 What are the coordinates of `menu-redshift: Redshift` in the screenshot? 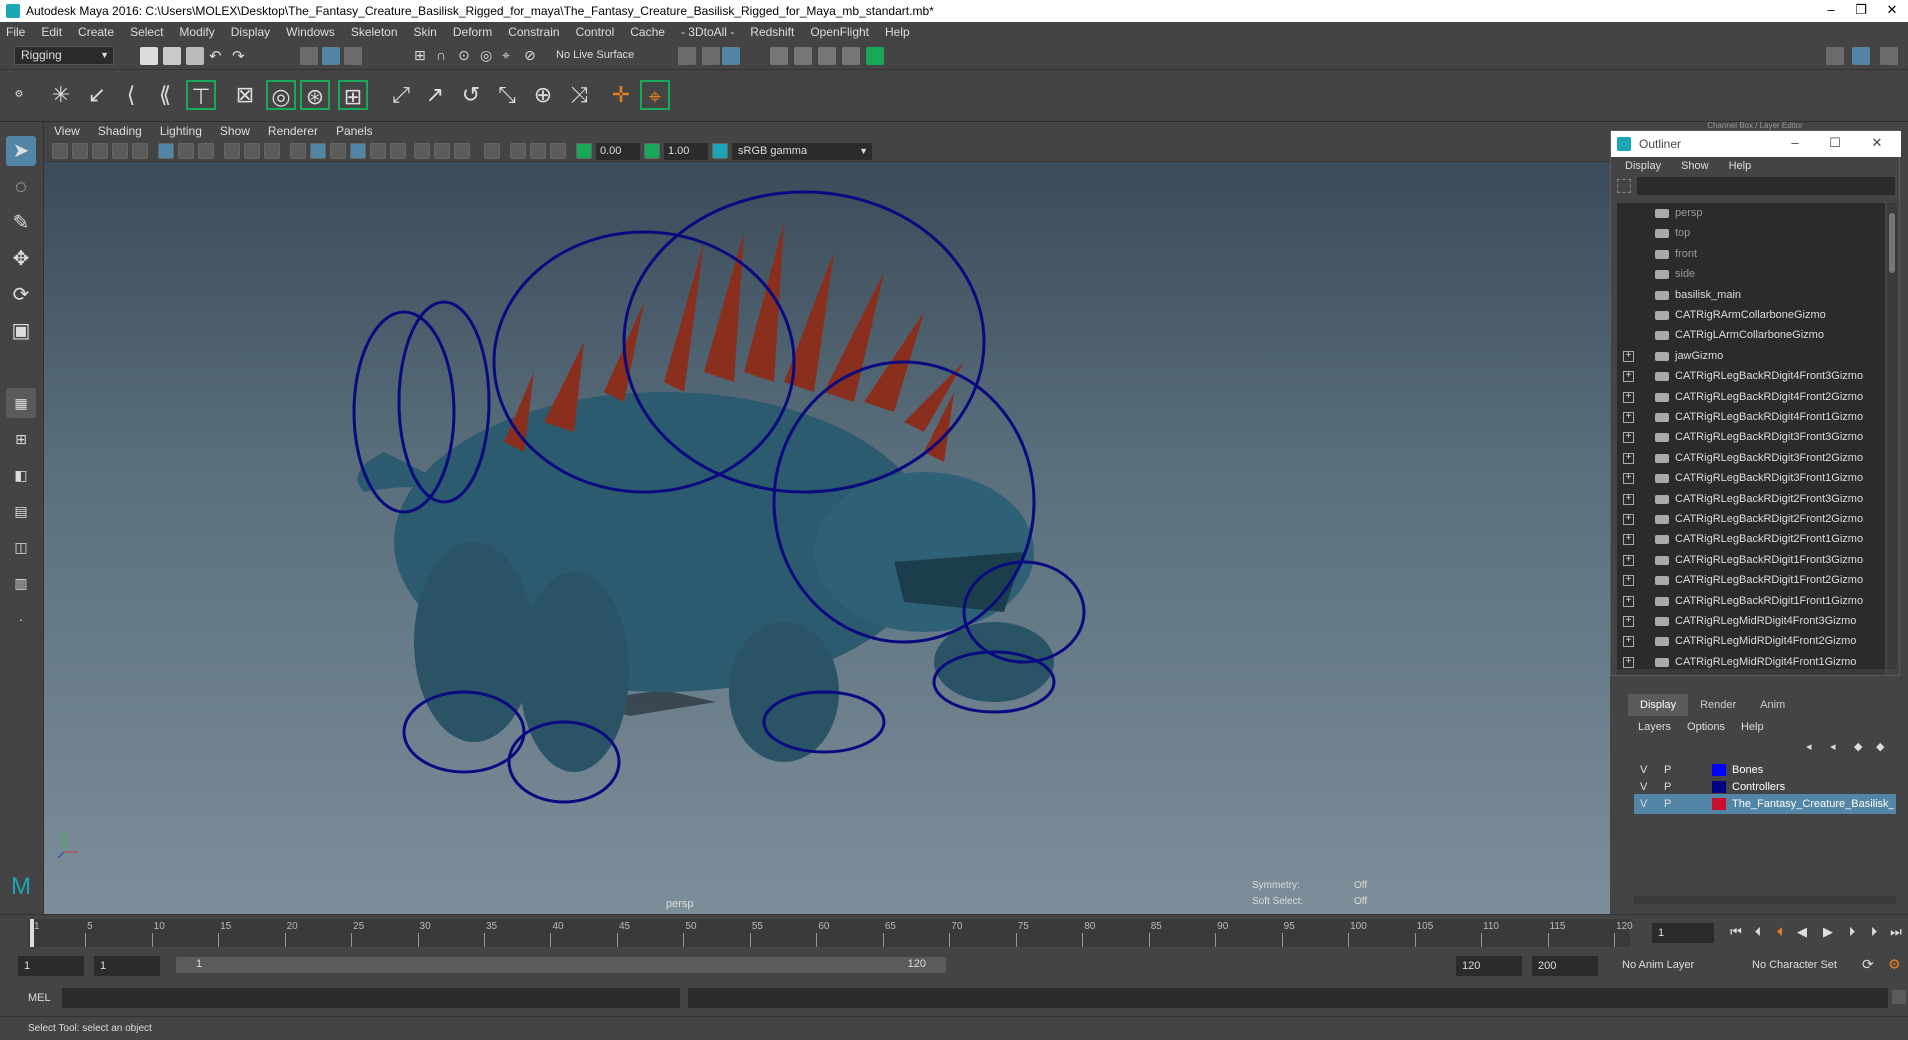 It's located at (772, 32).